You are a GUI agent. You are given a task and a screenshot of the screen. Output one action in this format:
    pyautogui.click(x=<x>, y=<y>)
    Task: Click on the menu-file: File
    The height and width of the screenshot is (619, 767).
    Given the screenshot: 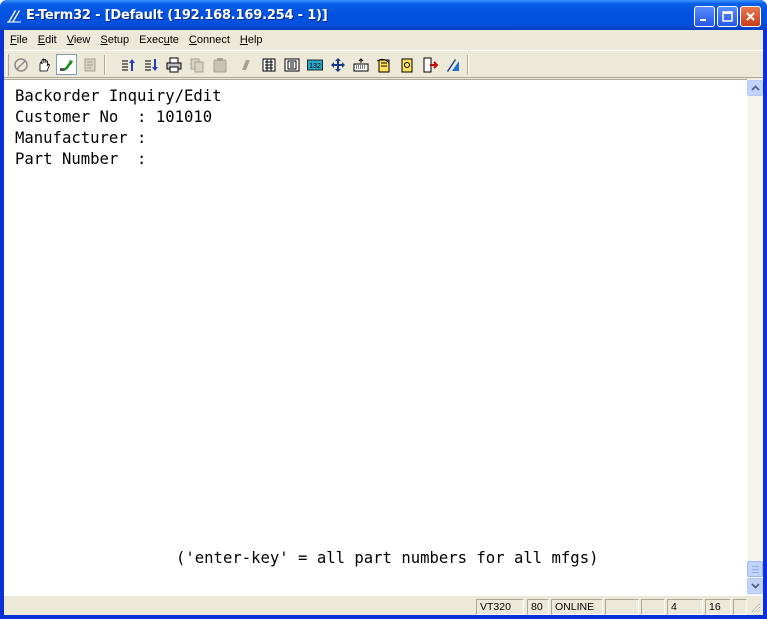 What is the action you would take?
    pyautogui.click(x=19, y=40)
    